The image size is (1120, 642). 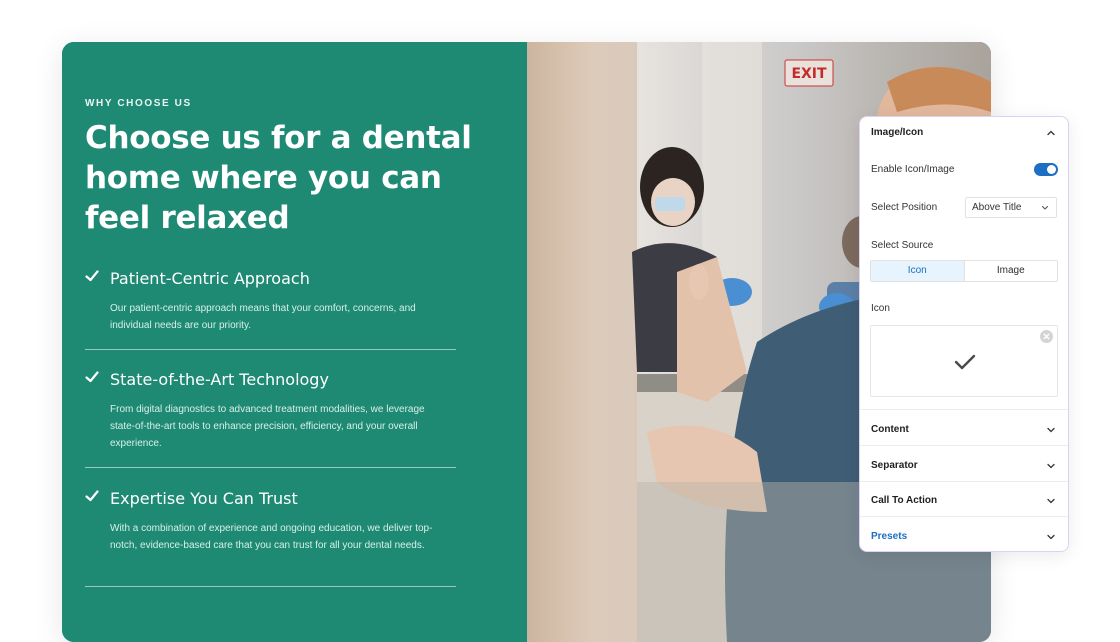 I want to click on position-select-value: Above Title, so click(x=997, y=207).